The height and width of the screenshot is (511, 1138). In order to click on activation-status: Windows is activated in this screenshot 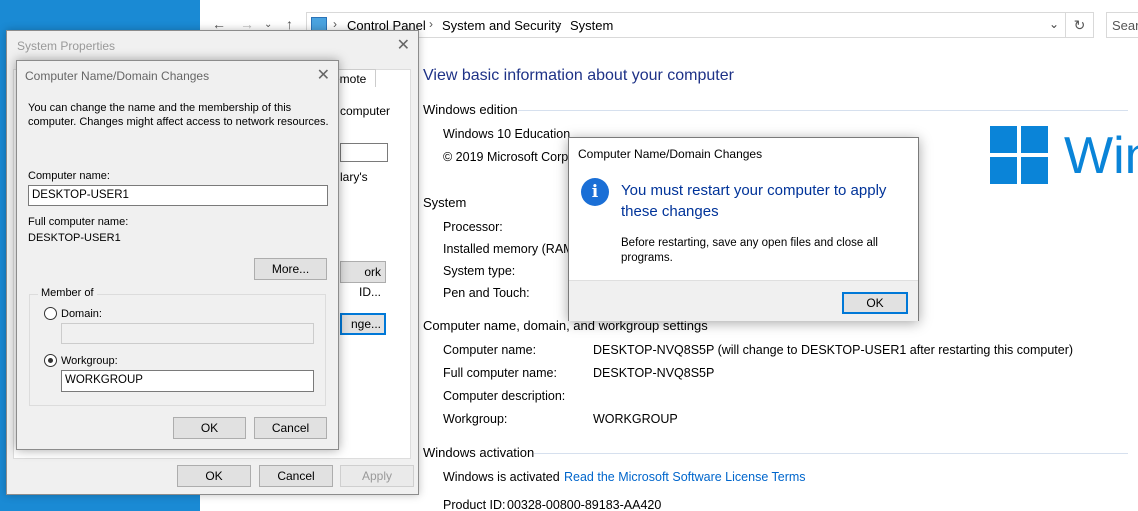, I will do `click(501, 477)`.